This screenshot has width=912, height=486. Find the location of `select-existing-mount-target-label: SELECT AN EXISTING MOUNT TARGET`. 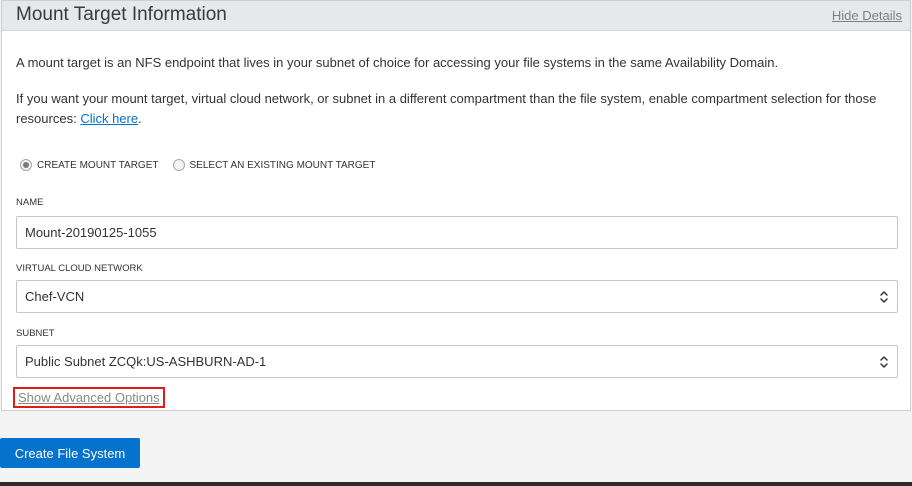

select-existing-mount-target-label: SELECT AN EXISTING MOUNT TARGET is located at coordinates (282, 165).